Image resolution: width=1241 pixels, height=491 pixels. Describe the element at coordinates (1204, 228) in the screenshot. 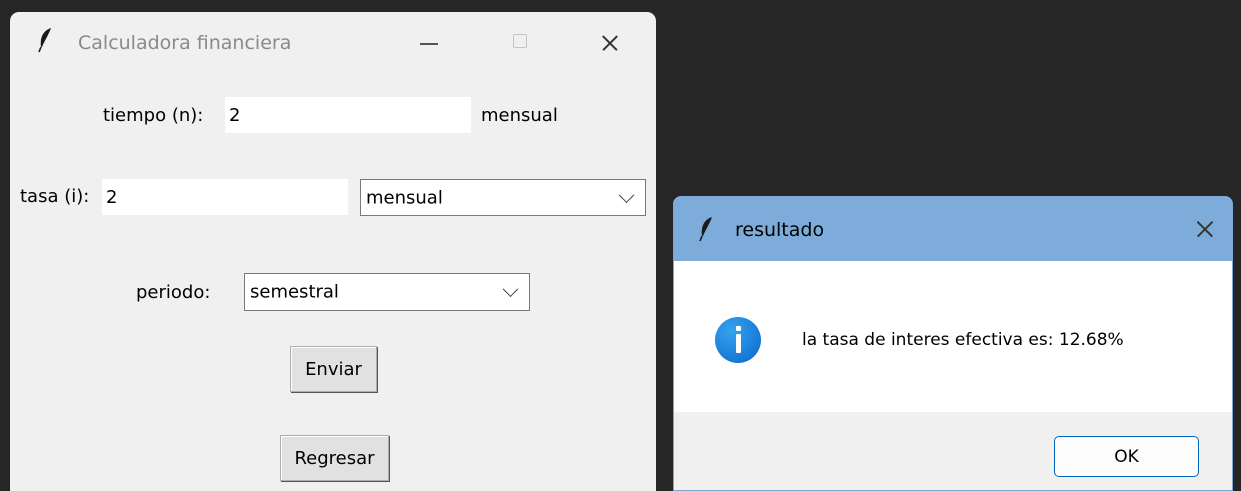

I see `dialog-close-icon` at that location.